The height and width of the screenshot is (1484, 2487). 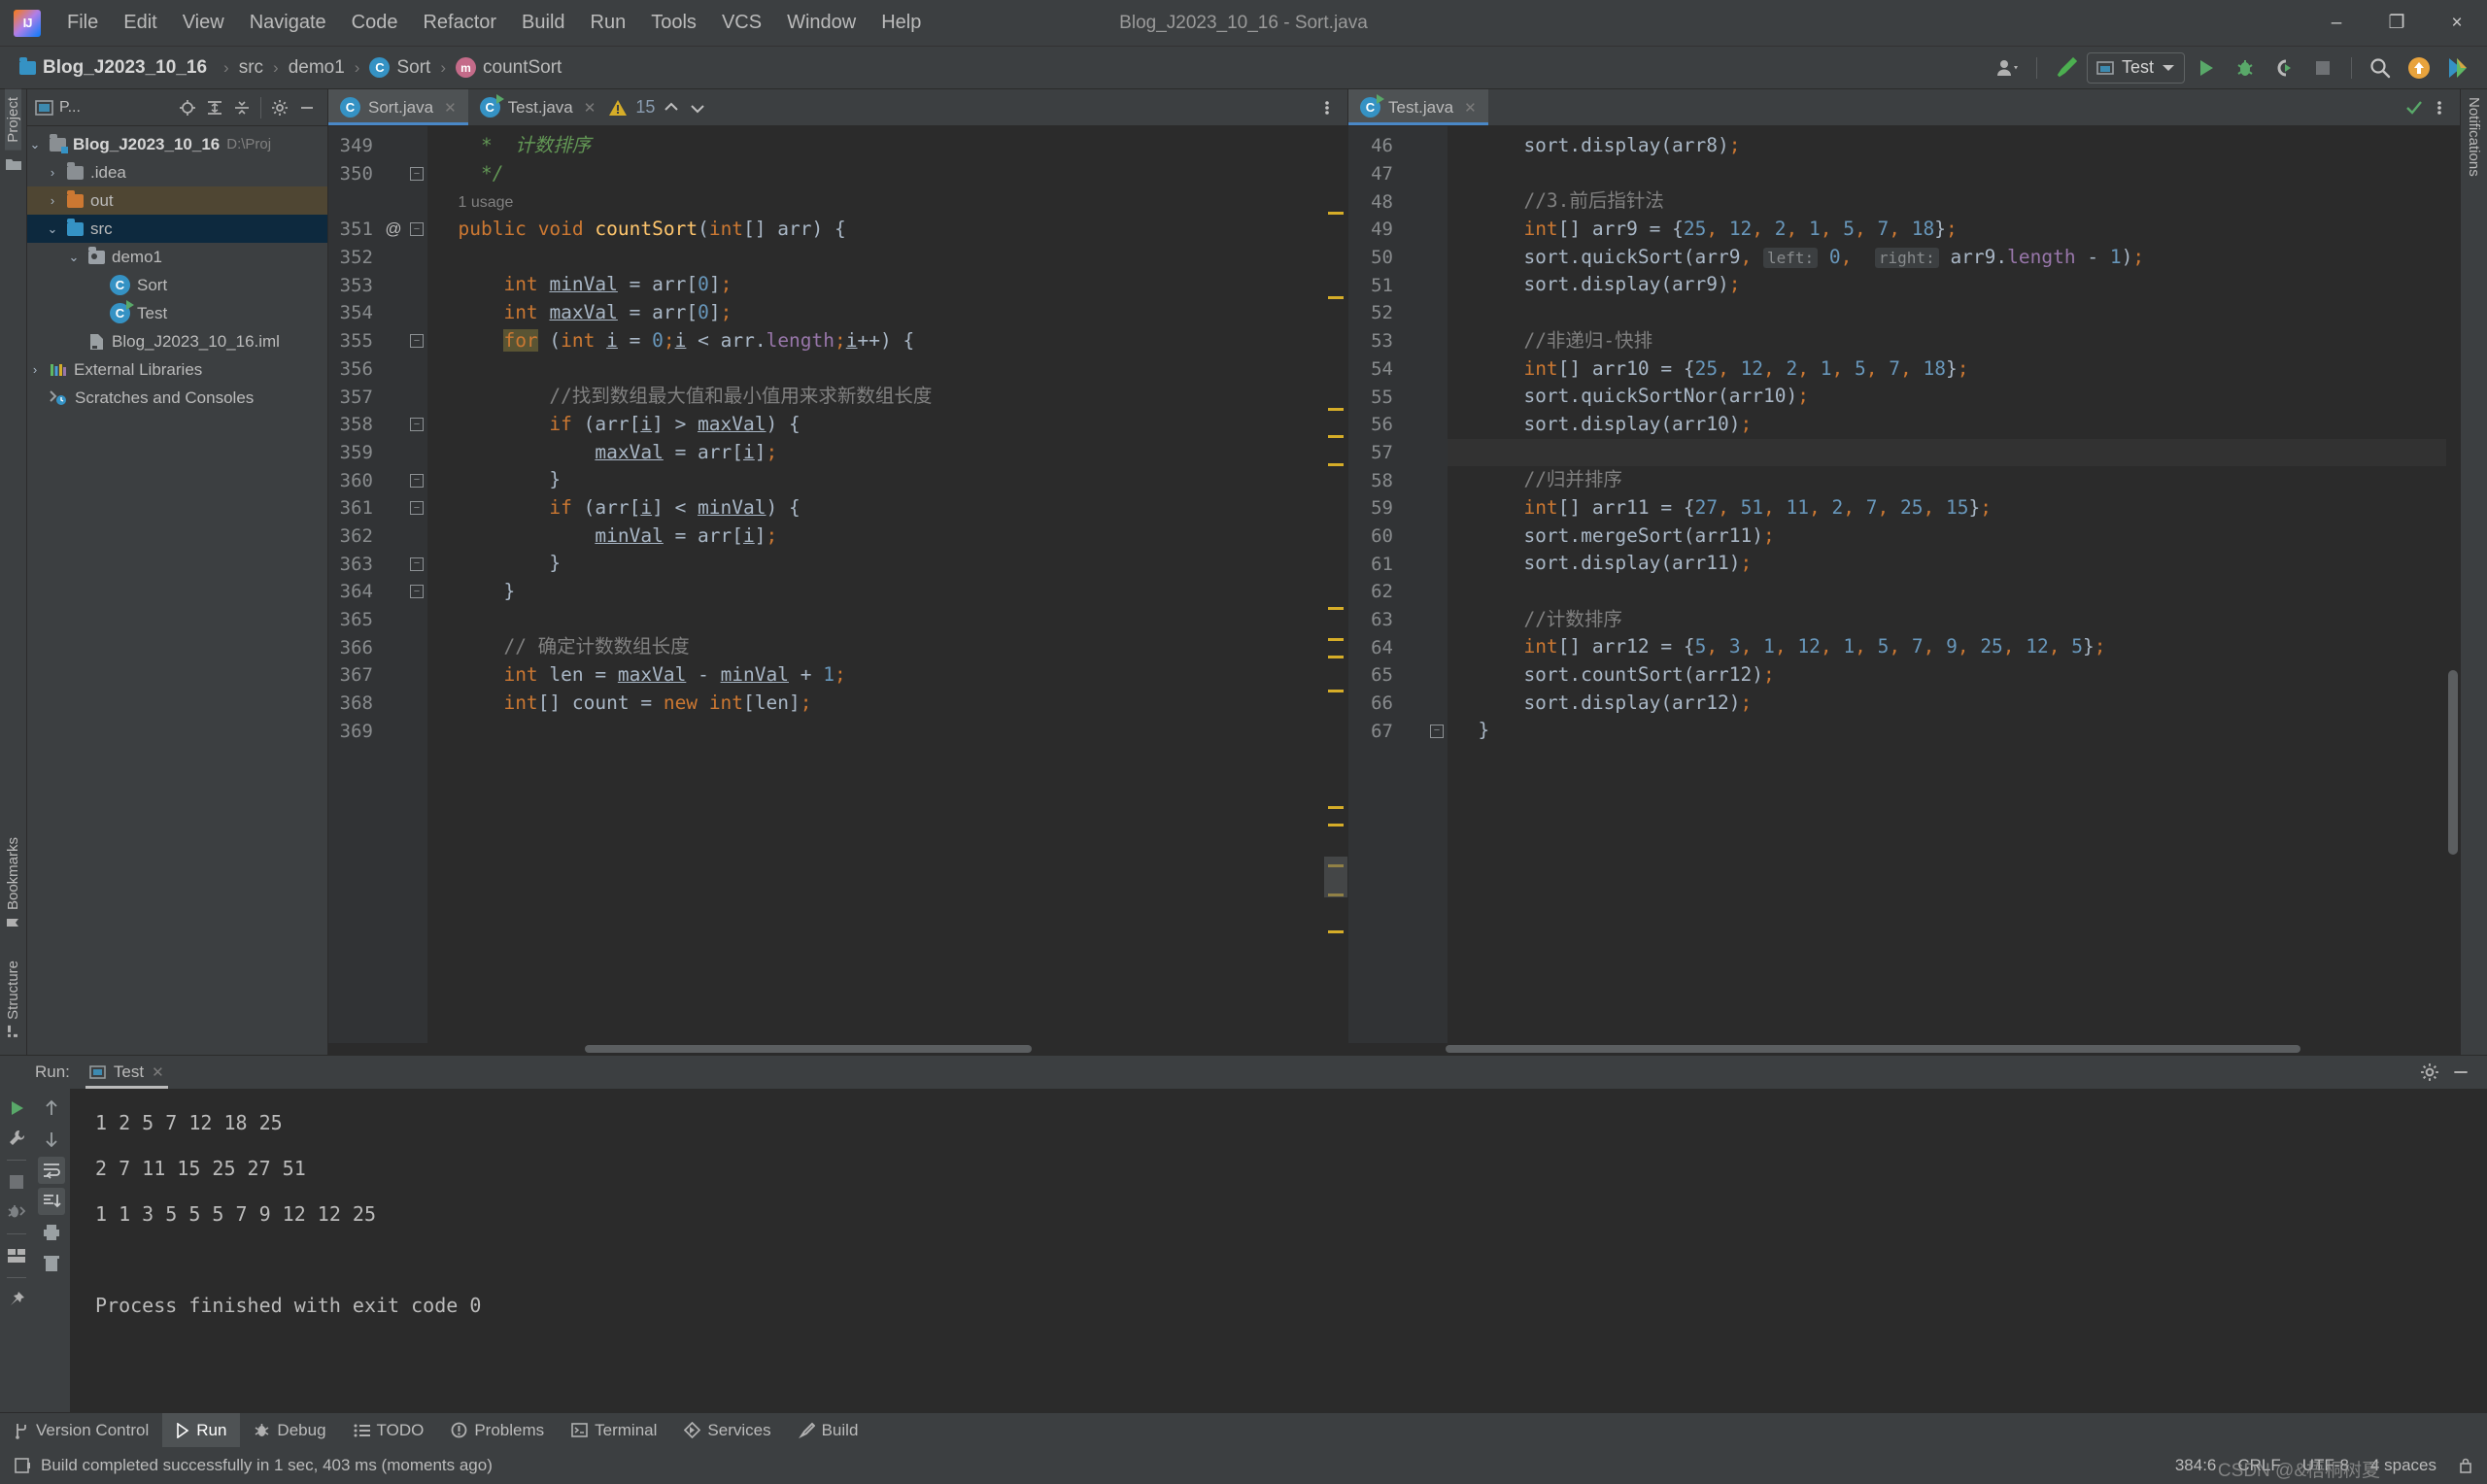 I want to click on menu-tools: Tools, so click(x=673, y=23).